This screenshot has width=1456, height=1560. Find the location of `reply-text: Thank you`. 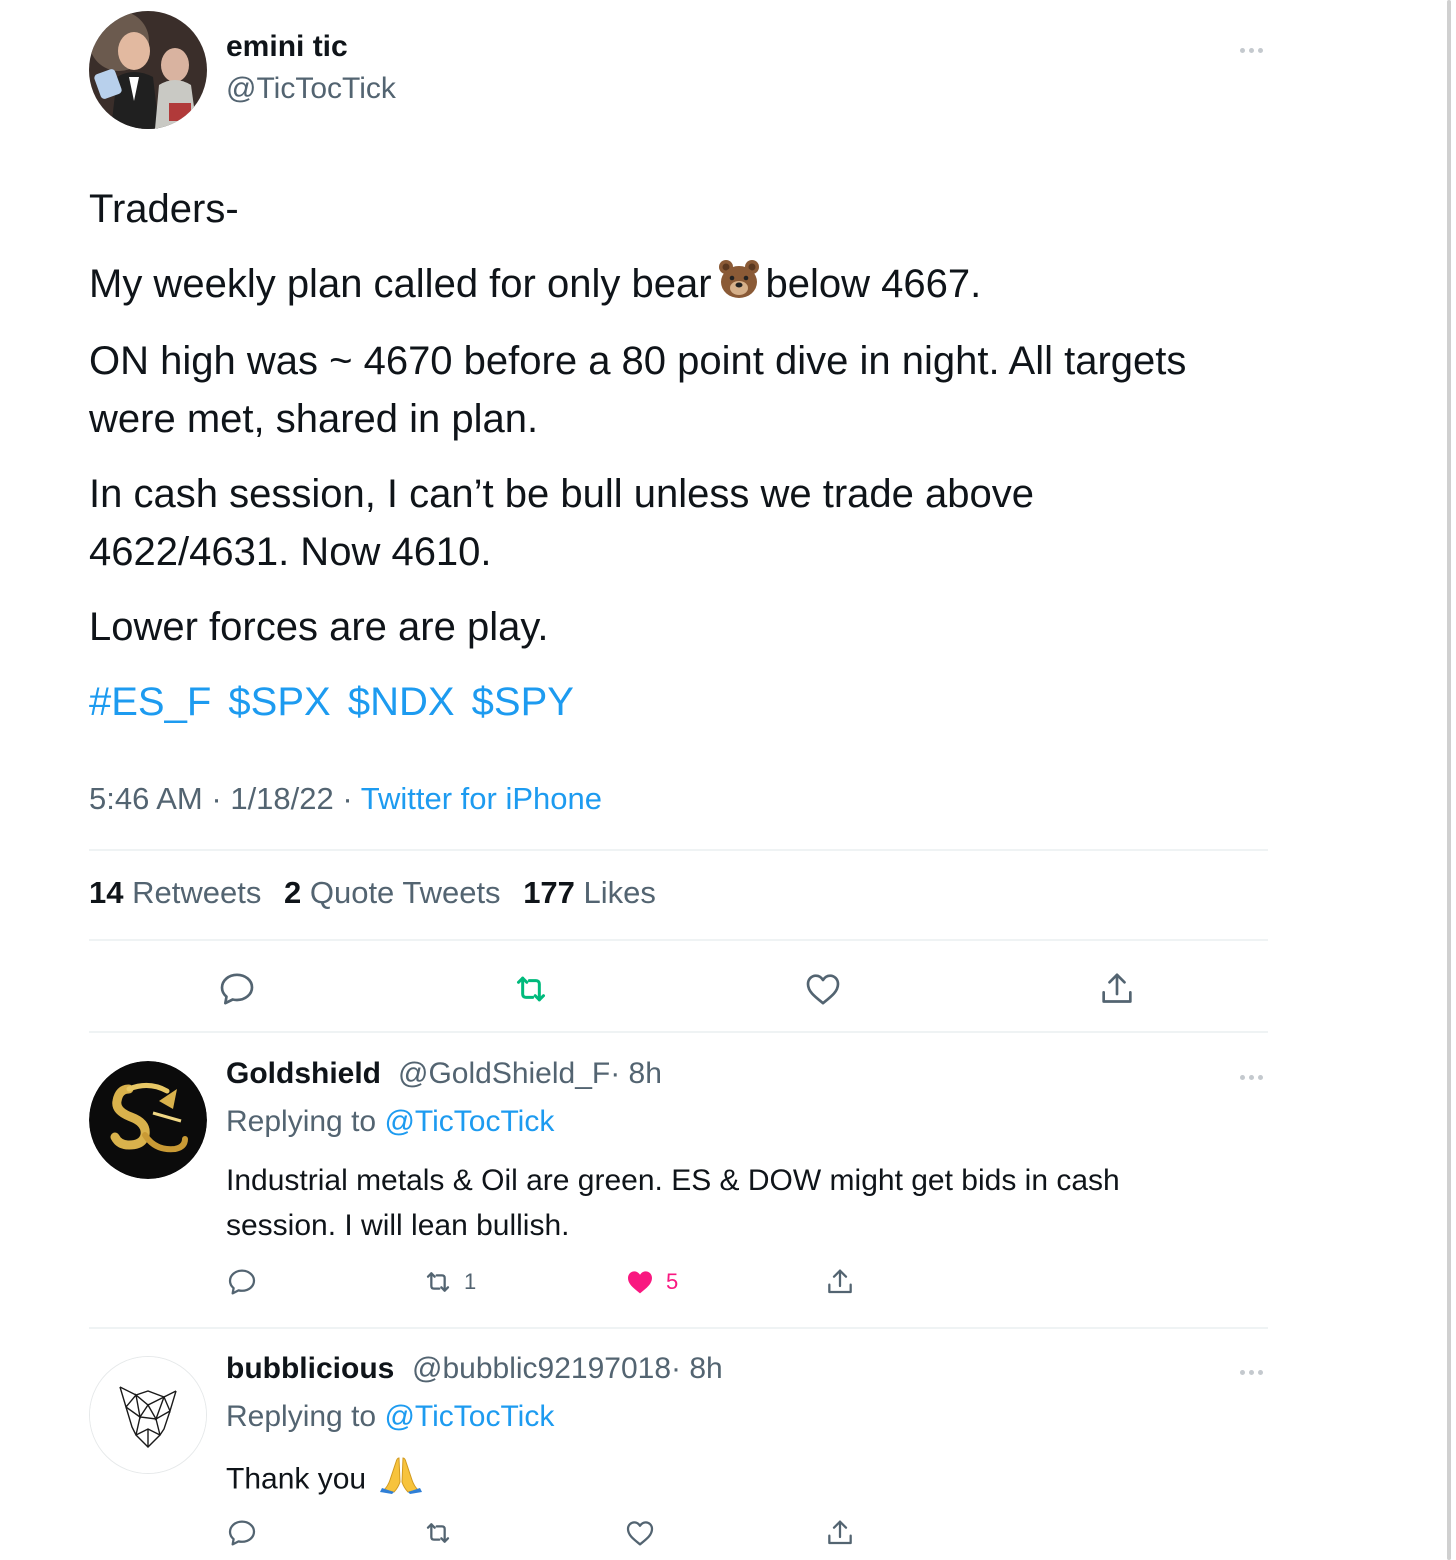

reply-text: Thank you is located at coordinates (726, 1480).